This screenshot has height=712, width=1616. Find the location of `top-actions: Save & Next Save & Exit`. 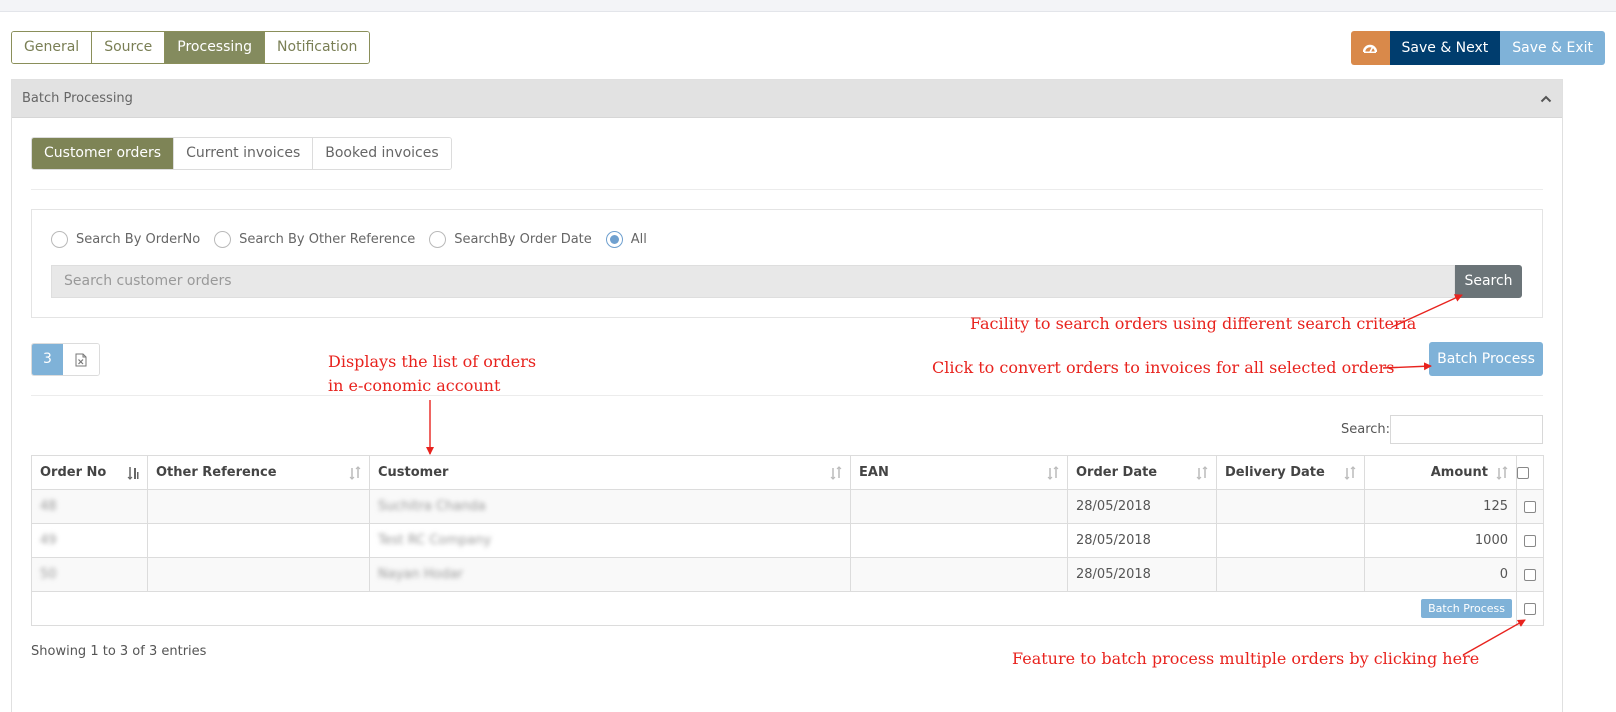

top-actions: Save & Next Save & Exit is located at coordinates (1477, 48).